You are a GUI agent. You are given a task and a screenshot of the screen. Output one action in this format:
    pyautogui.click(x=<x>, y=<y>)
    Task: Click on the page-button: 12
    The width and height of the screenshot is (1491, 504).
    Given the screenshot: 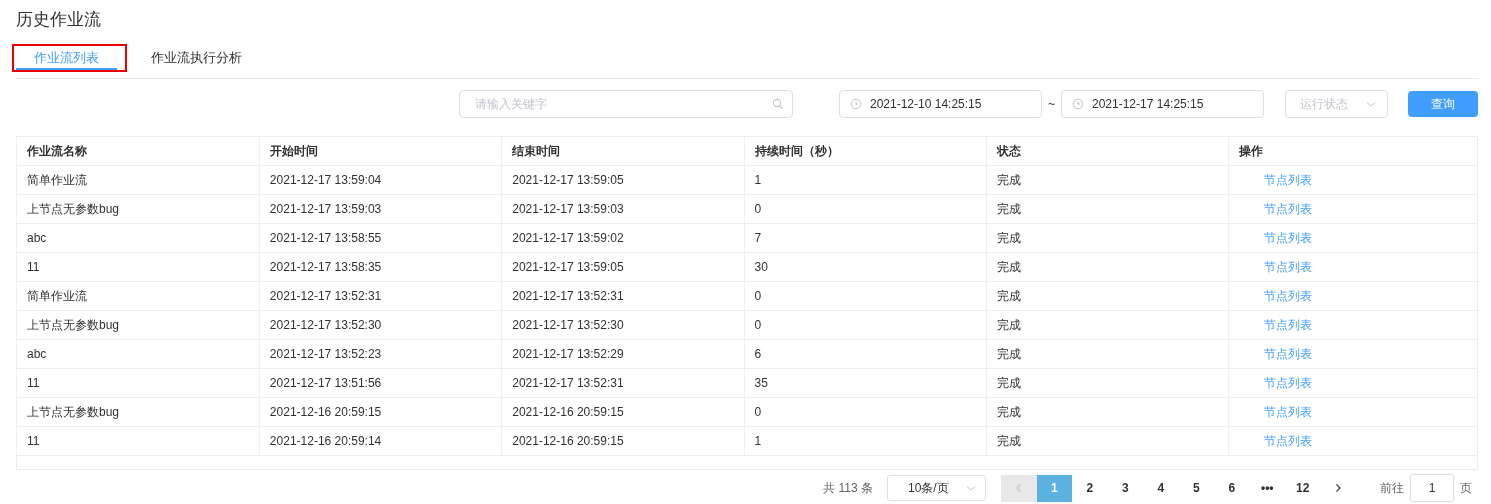 What is the action you would take?
    pyautogui.click(x=1303, y=488)
    